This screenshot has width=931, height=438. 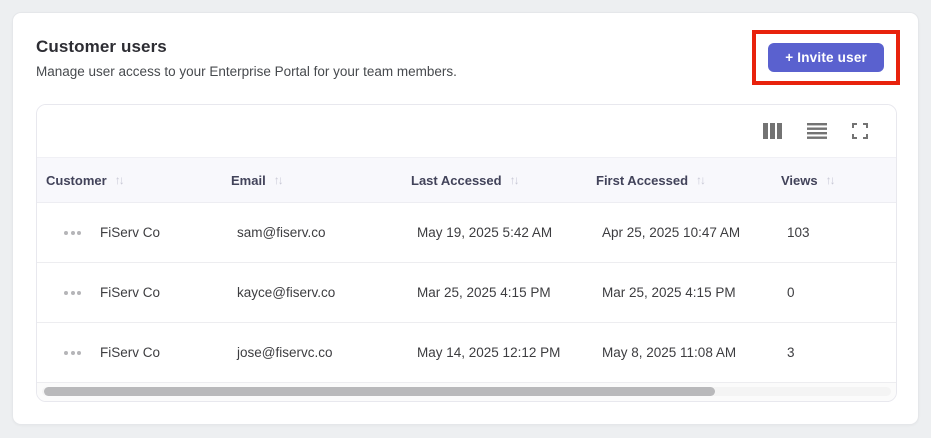 I want to click on row-density-icon, so click(x=817, y=131).